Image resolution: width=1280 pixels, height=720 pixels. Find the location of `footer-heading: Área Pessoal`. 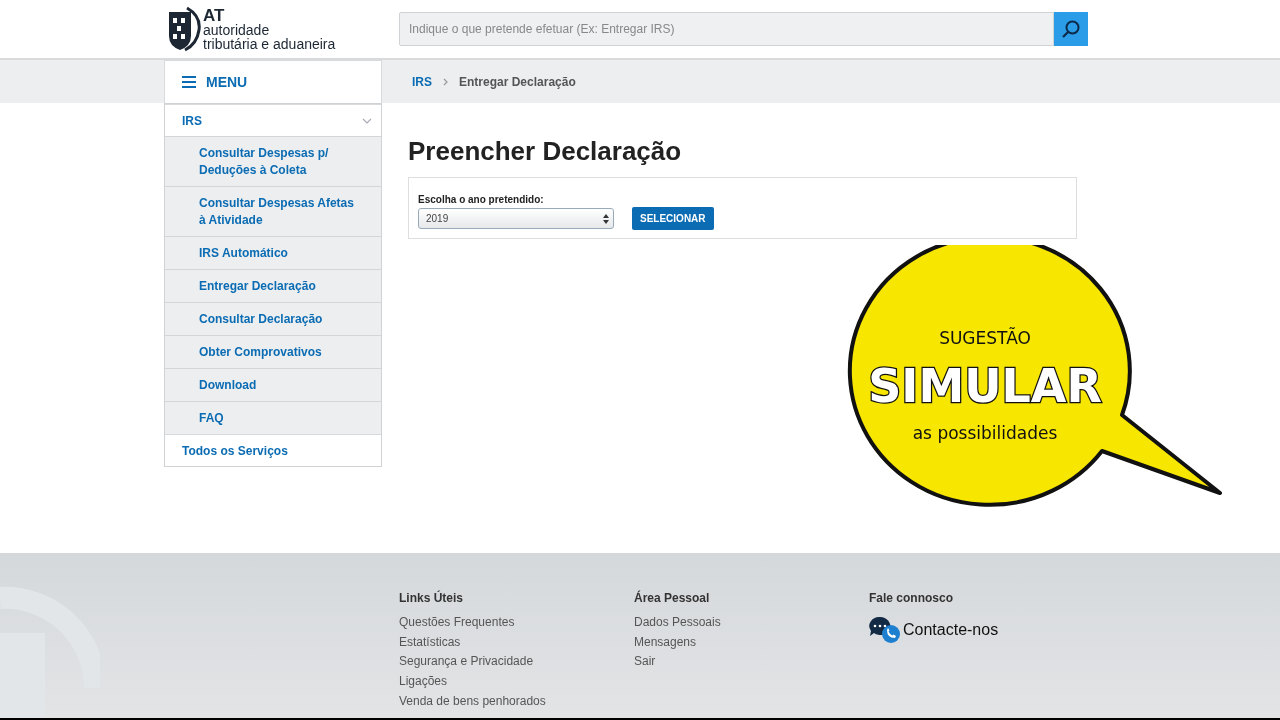

footer-heading: Área Pessoal is located at coordinates (672, 598).